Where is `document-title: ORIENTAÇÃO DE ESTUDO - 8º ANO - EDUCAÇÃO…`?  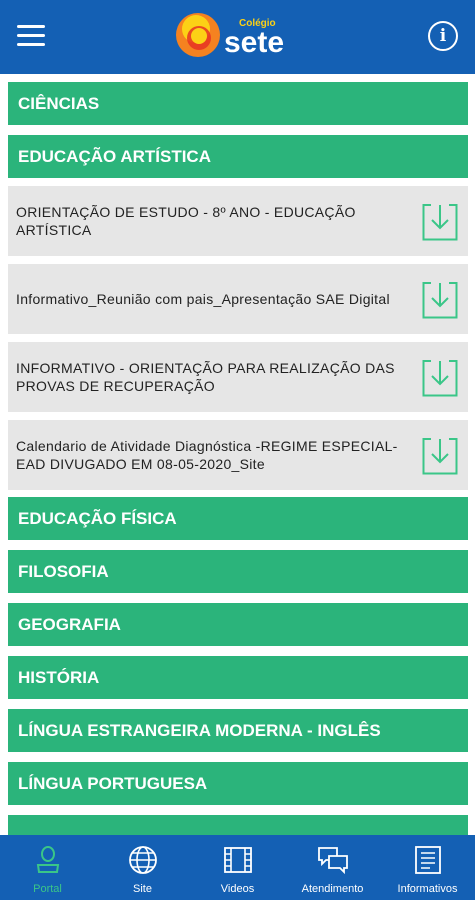 document-title: ORIENTAÇÃO DE ESTUDO - 8º ANO - EDUCAÇÃO… is located at coordinates (186, 221).